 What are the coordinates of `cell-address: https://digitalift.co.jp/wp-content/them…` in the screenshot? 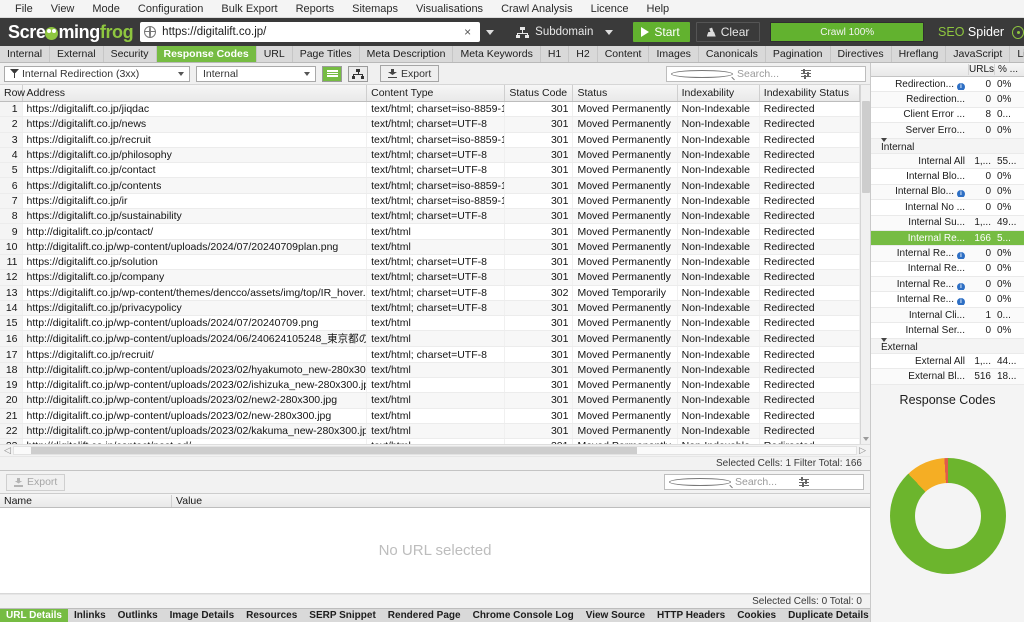 It's located at (195, 293).